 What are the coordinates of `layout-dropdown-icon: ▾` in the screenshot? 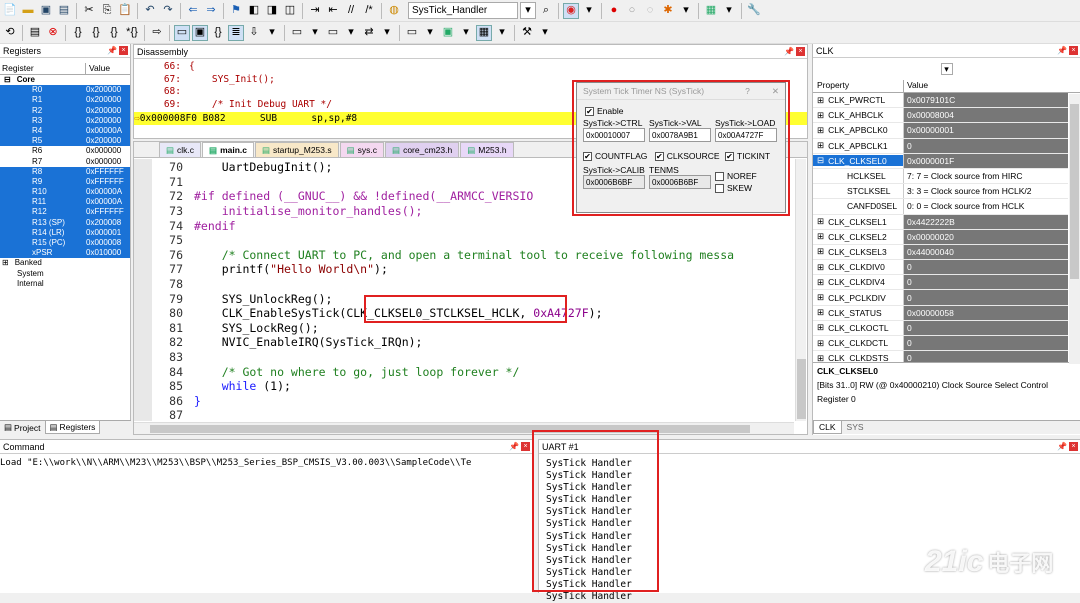 It's located at (729, 11).